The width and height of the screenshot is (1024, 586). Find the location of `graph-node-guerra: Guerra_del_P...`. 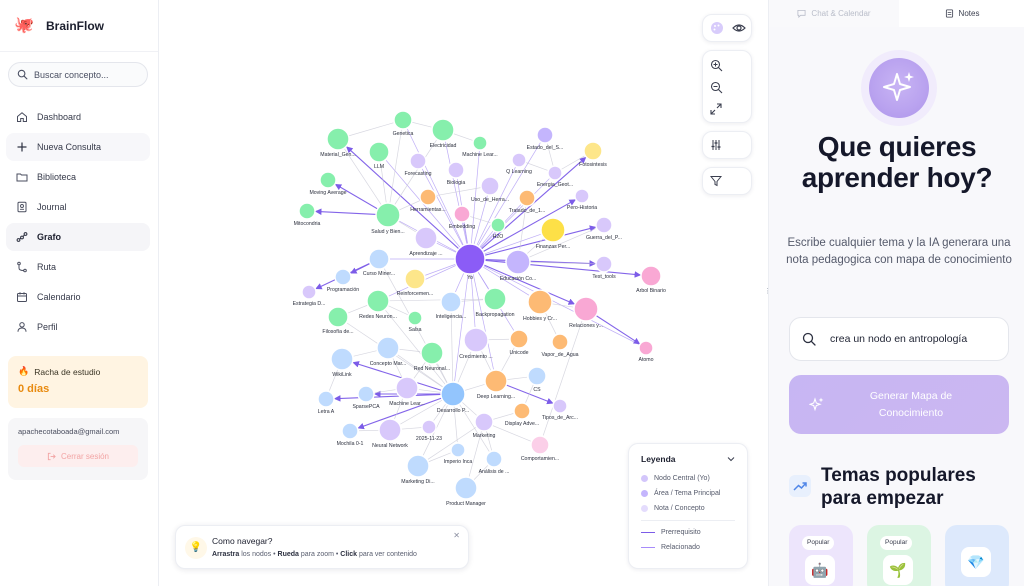

graph-node-guerra: Guerra_del_P... is located at coordinates (604, 228).